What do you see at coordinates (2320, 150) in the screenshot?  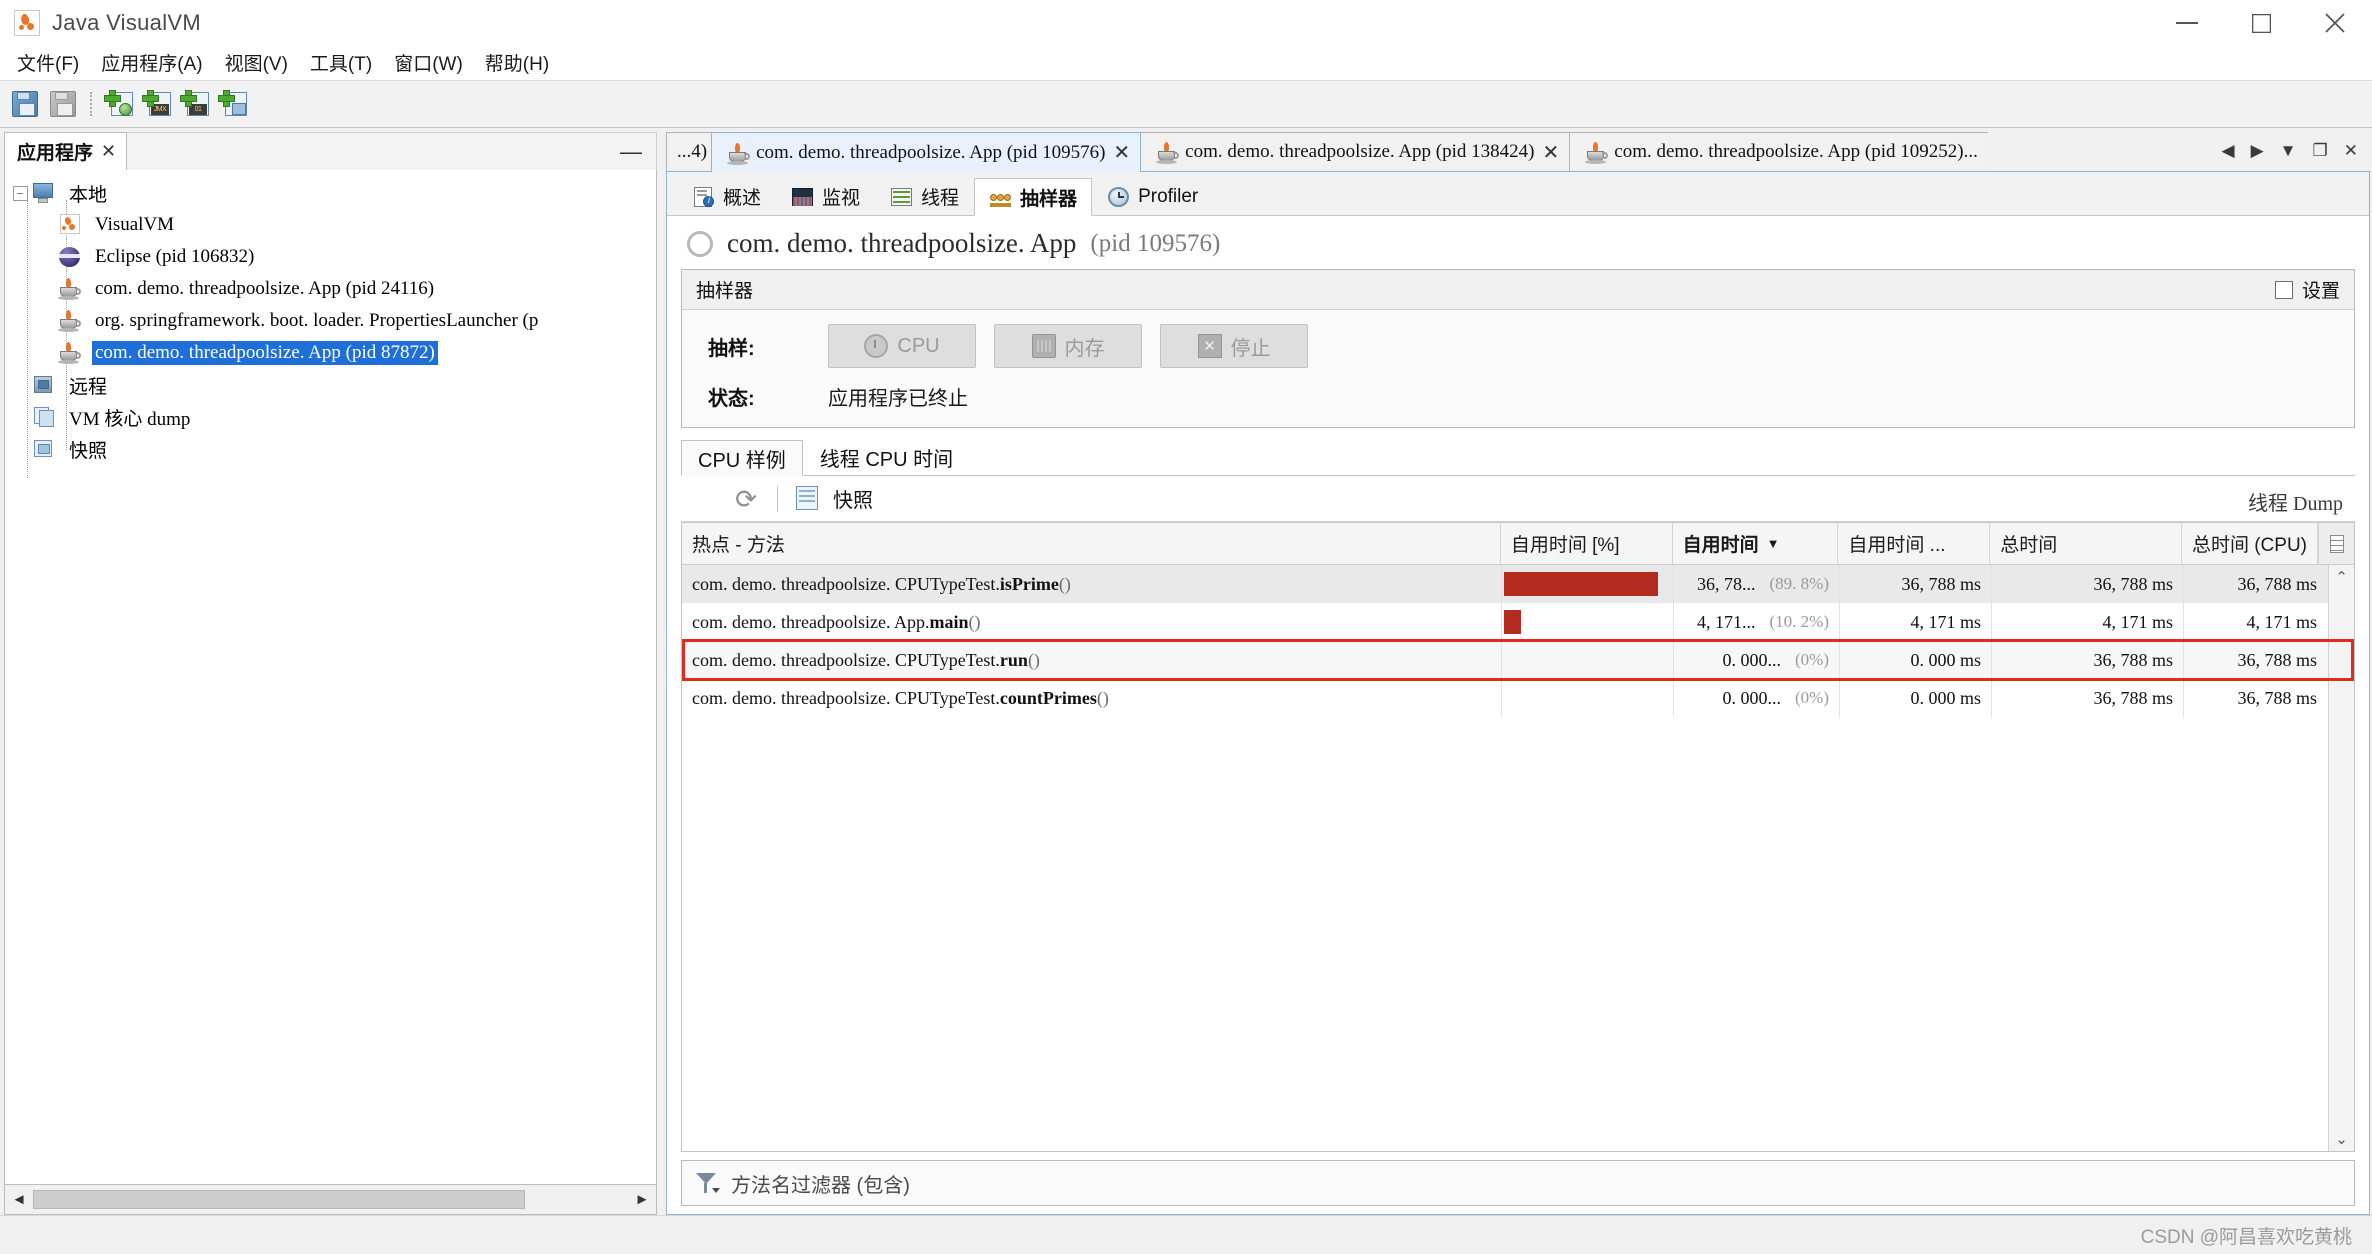 I see `tab-maximize-icon: ❐` at bounding box center [2320, 150].